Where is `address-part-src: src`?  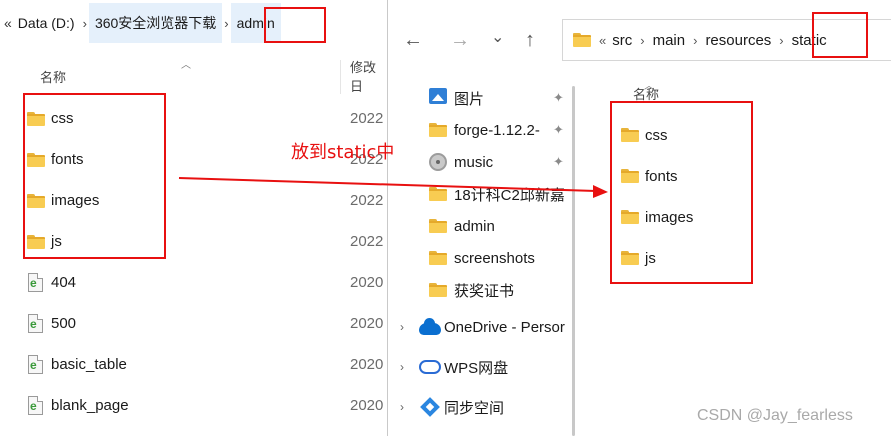
address-part-src: src is located at coordinates (622, 40).